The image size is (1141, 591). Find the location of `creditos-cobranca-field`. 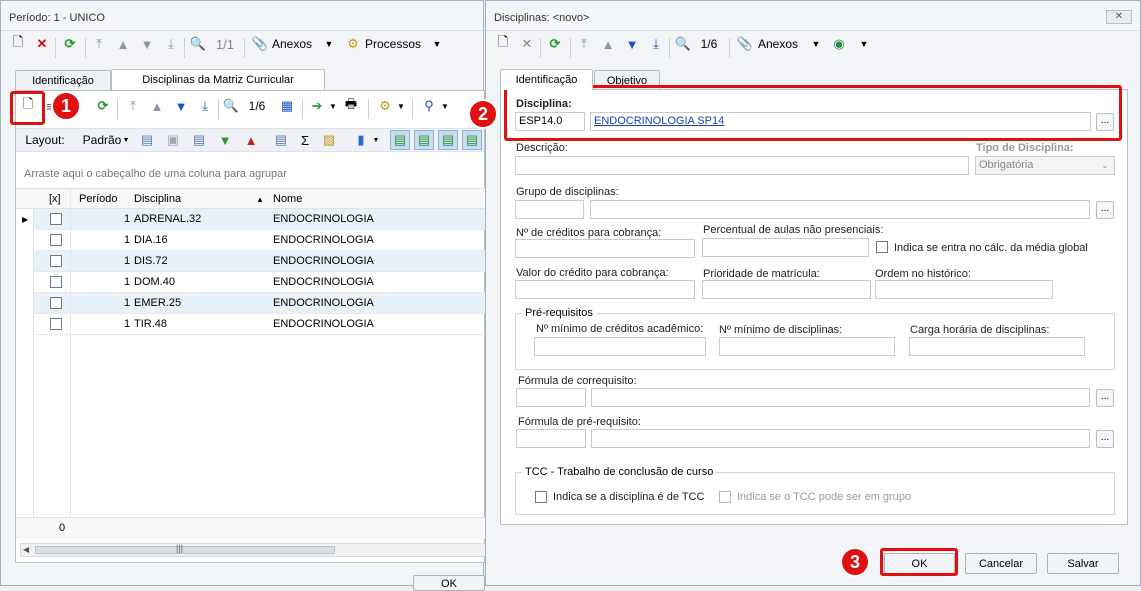

creditos-cobranca-field is located at coordinates (605, 248).